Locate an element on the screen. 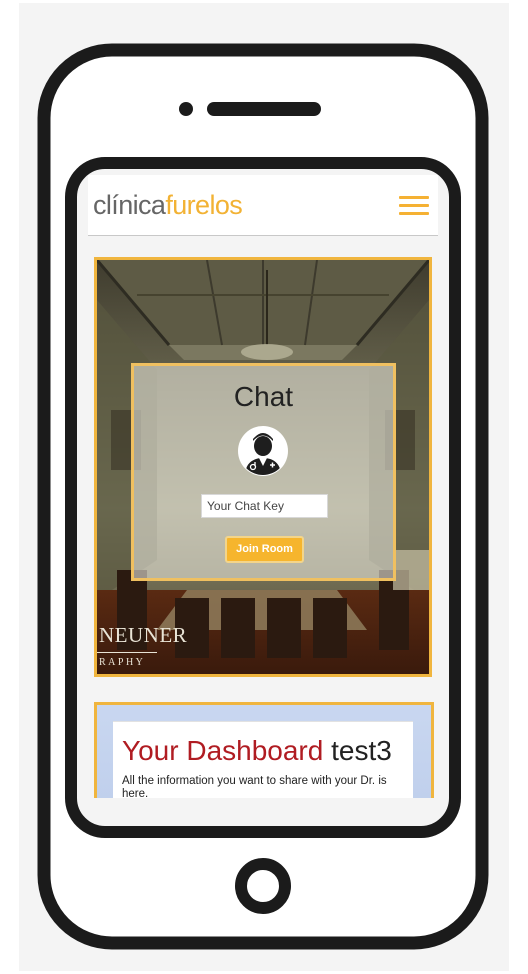  watermark-divider is located at coordinates (127, 652).